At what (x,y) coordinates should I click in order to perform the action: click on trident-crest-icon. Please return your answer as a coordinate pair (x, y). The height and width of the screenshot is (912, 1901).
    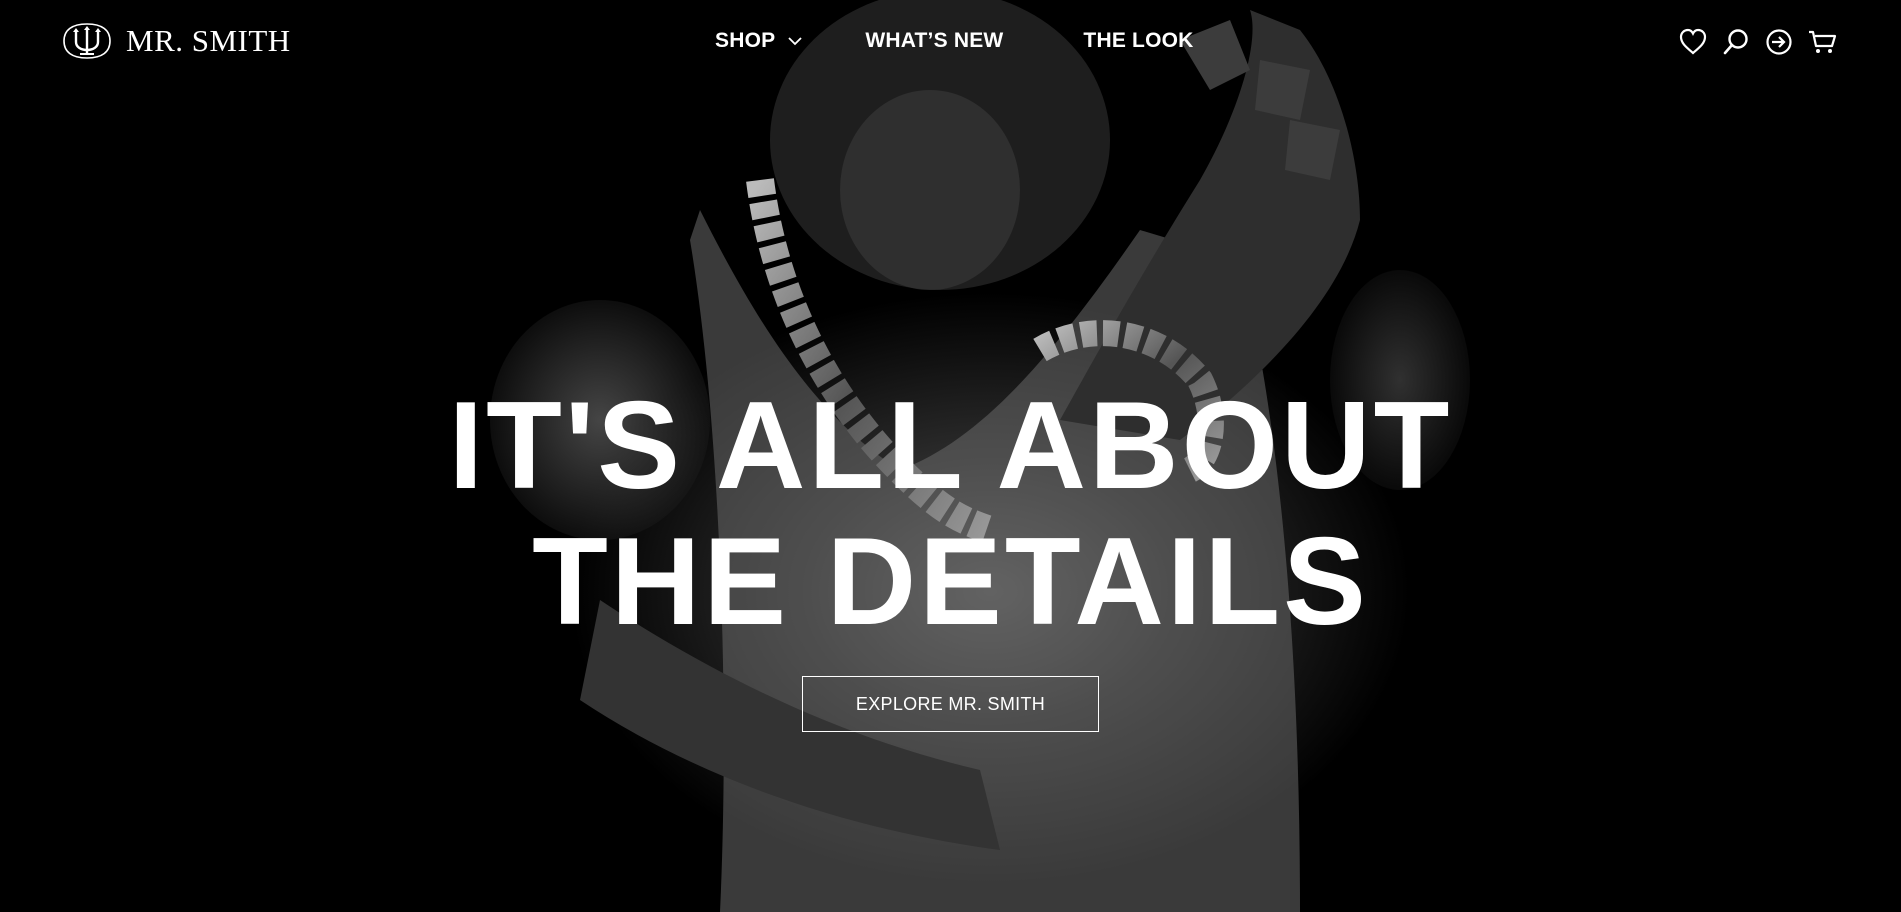
    Looking at the image, I should click on (87, 41).